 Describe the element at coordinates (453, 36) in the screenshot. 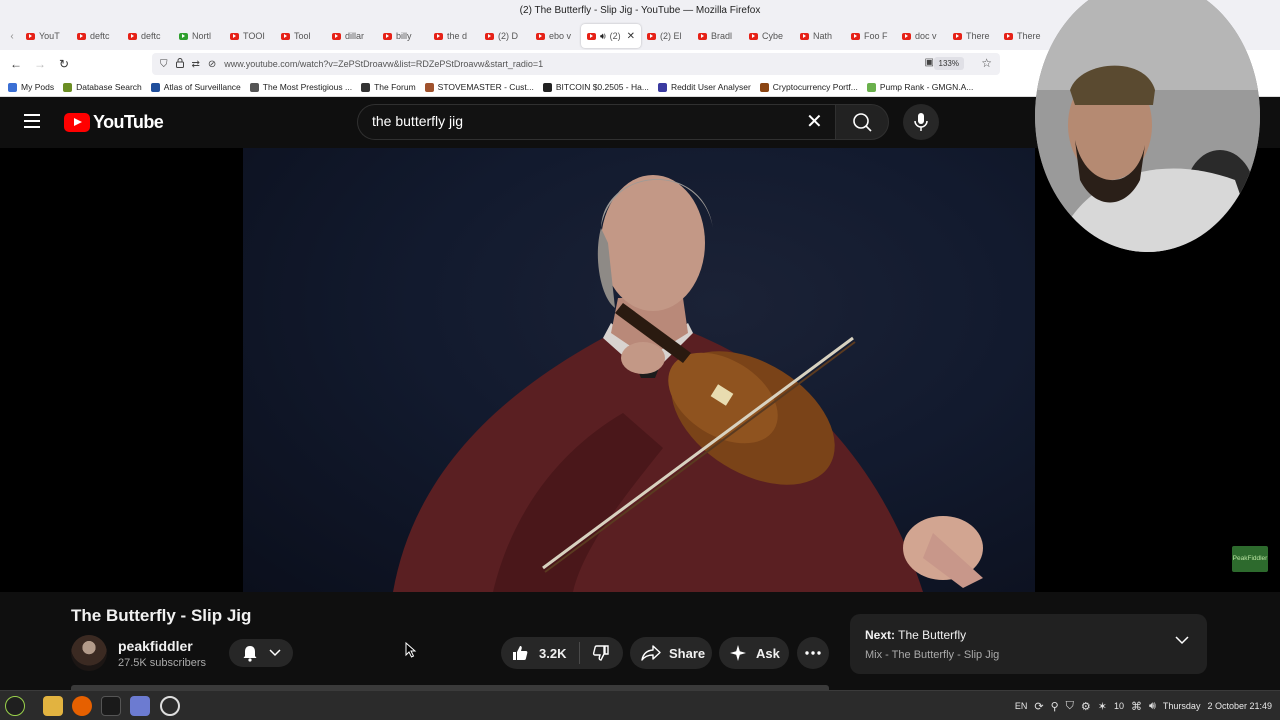

I see `browser-tab: the d` at that location.